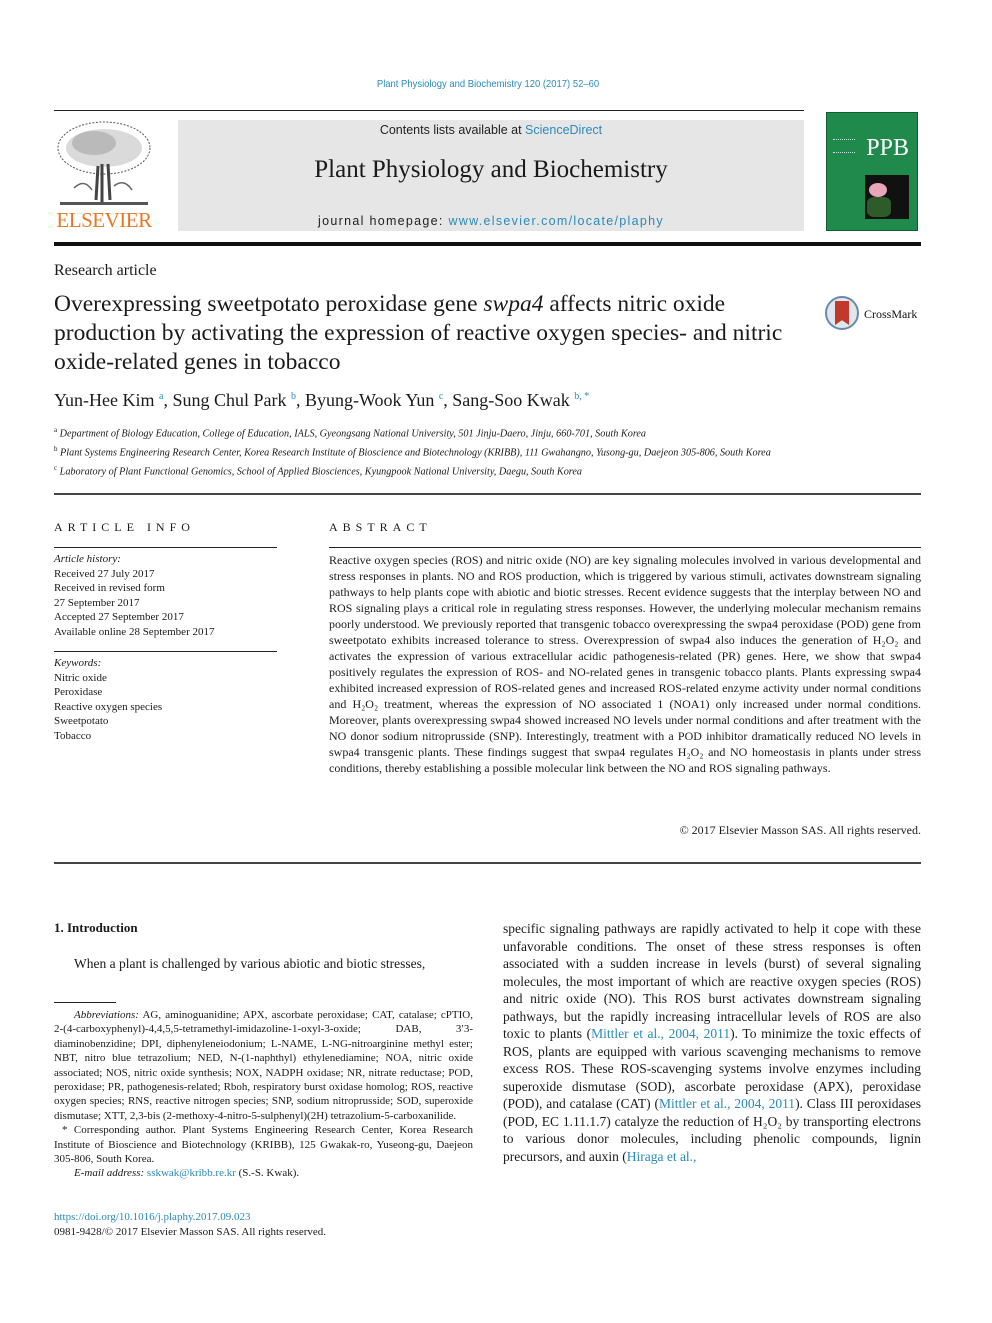 The image size is (992, 1323). Describe the element at coordinates (380, 527) in the screenshot. I see `abstract-heading: ABSTRACT` at that location.